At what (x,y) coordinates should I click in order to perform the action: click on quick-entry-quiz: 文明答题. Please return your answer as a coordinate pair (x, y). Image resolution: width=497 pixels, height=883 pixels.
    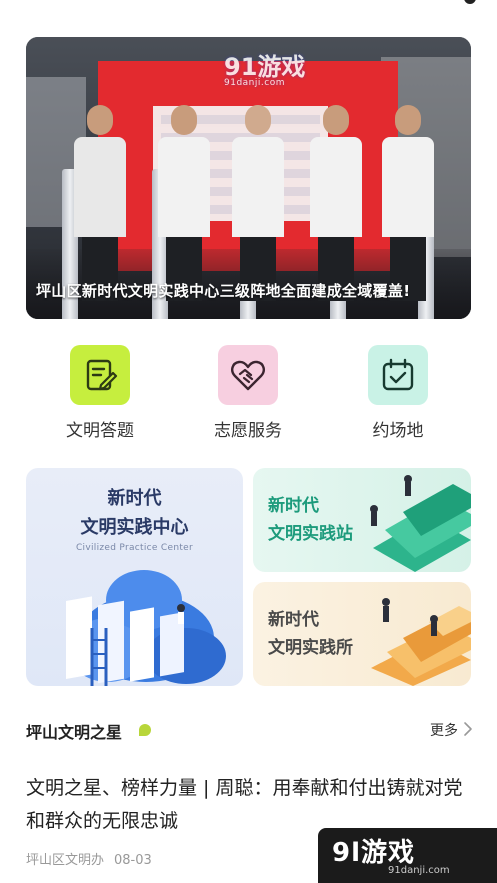
    Looking at the image, I should click on (100, 393).